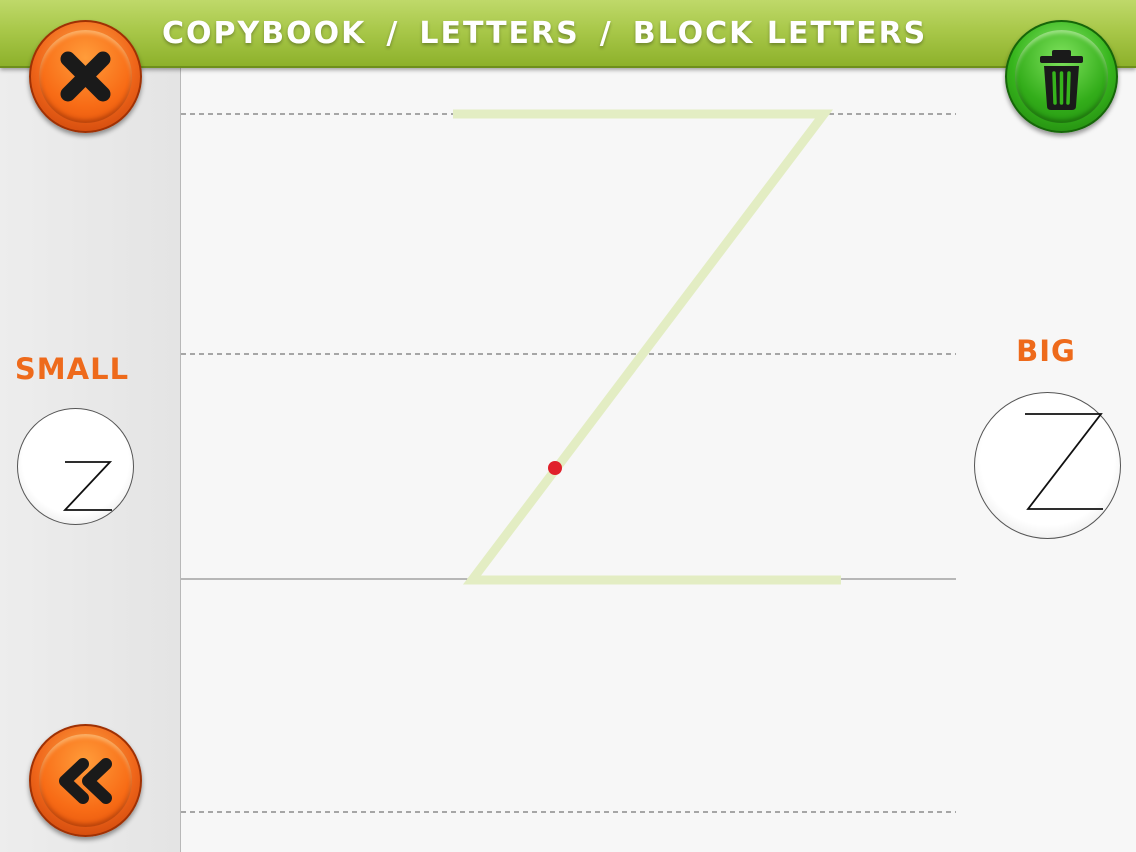  What do you see at coordinates (1061, 80) in the screenshot?
I see `trash-can-icon` at bounding box center [1061, 80].